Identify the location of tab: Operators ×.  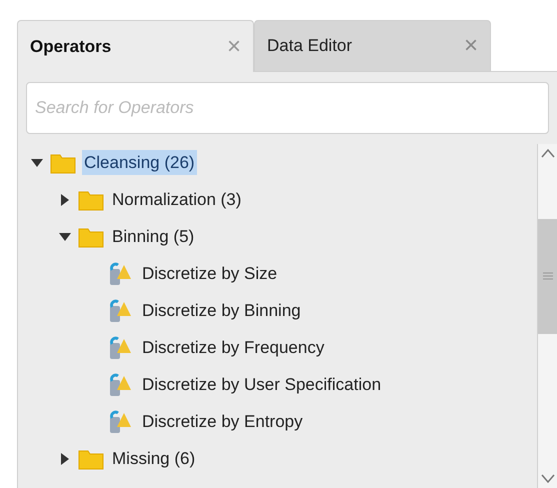
(135, 46).